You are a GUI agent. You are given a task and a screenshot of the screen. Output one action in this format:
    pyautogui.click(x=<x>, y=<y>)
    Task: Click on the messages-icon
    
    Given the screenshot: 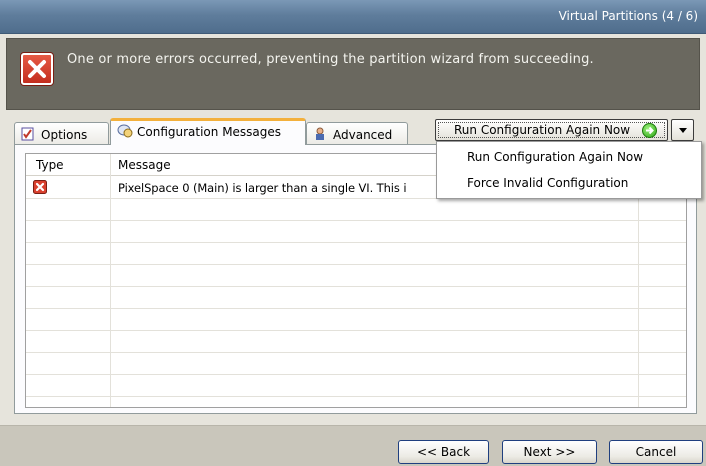 What is the action you would take?
    pyautogui.click(x=125, y=131)
    